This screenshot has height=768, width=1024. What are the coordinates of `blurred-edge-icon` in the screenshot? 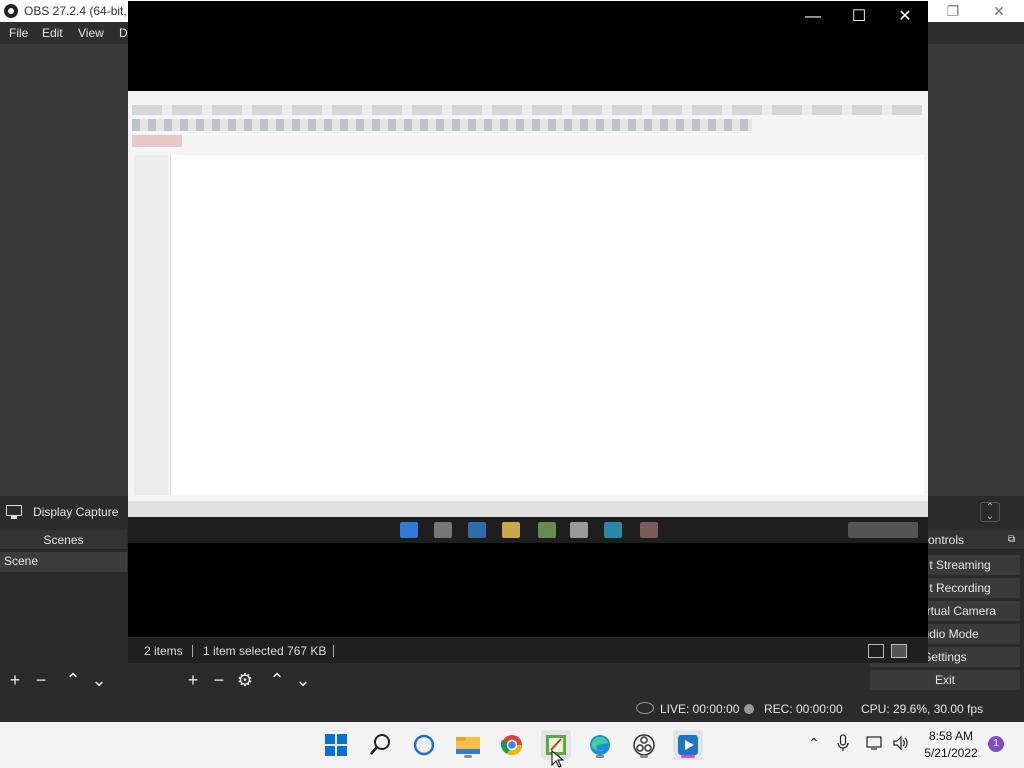 It's located at (613, 530).